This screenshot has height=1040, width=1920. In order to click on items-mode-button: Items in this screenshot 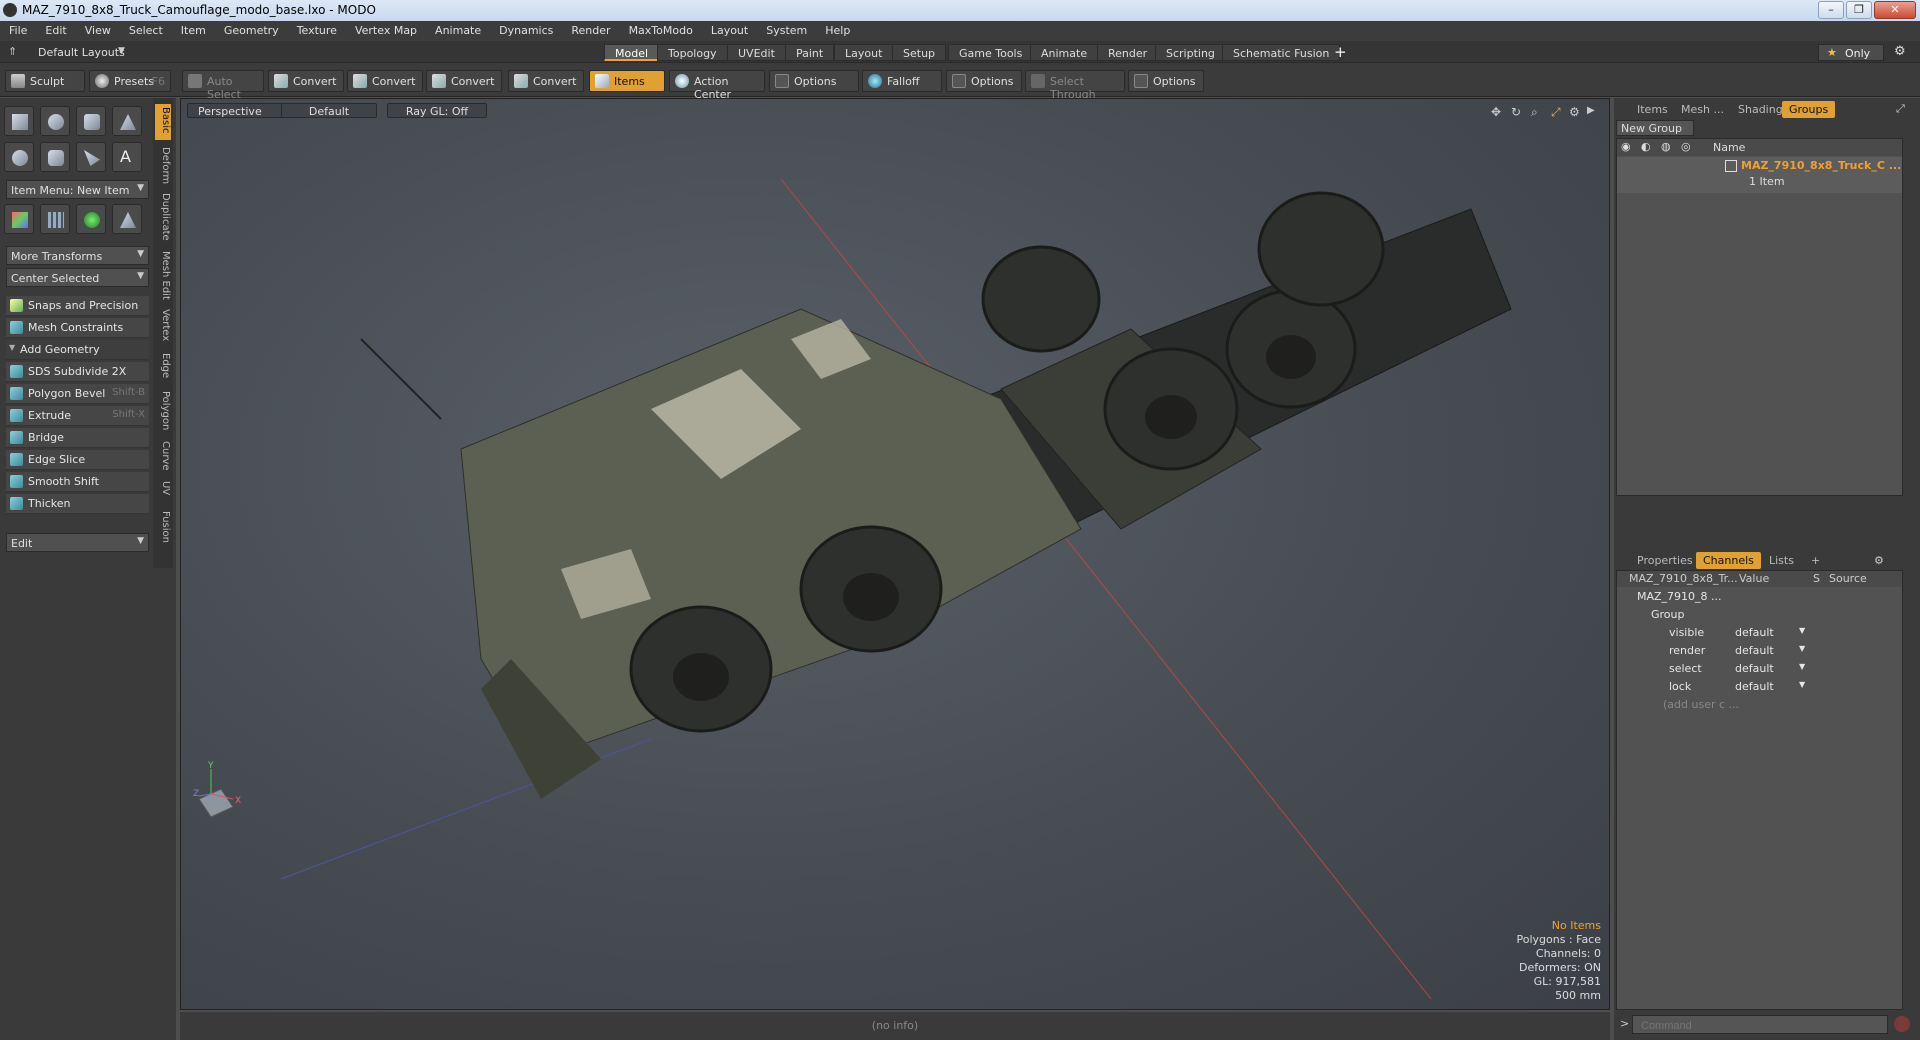, I will do `click(627, 81)`.